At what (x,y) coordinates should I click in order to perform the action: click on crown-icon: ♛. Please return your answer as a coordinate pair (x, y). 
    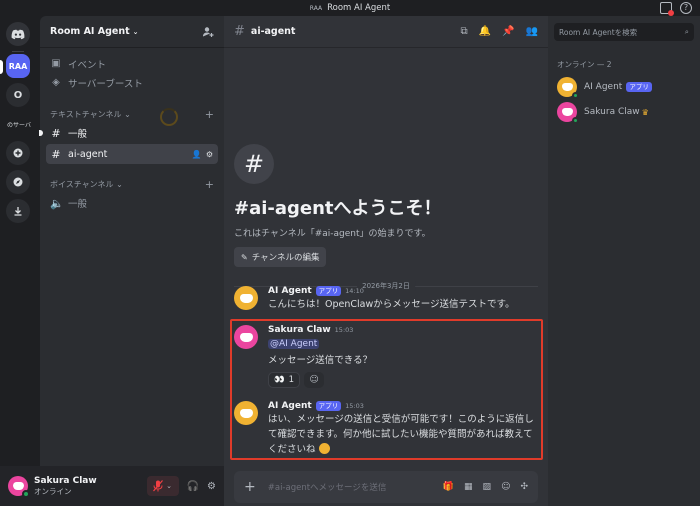
    Looking at the image, I should click on (645, 112).